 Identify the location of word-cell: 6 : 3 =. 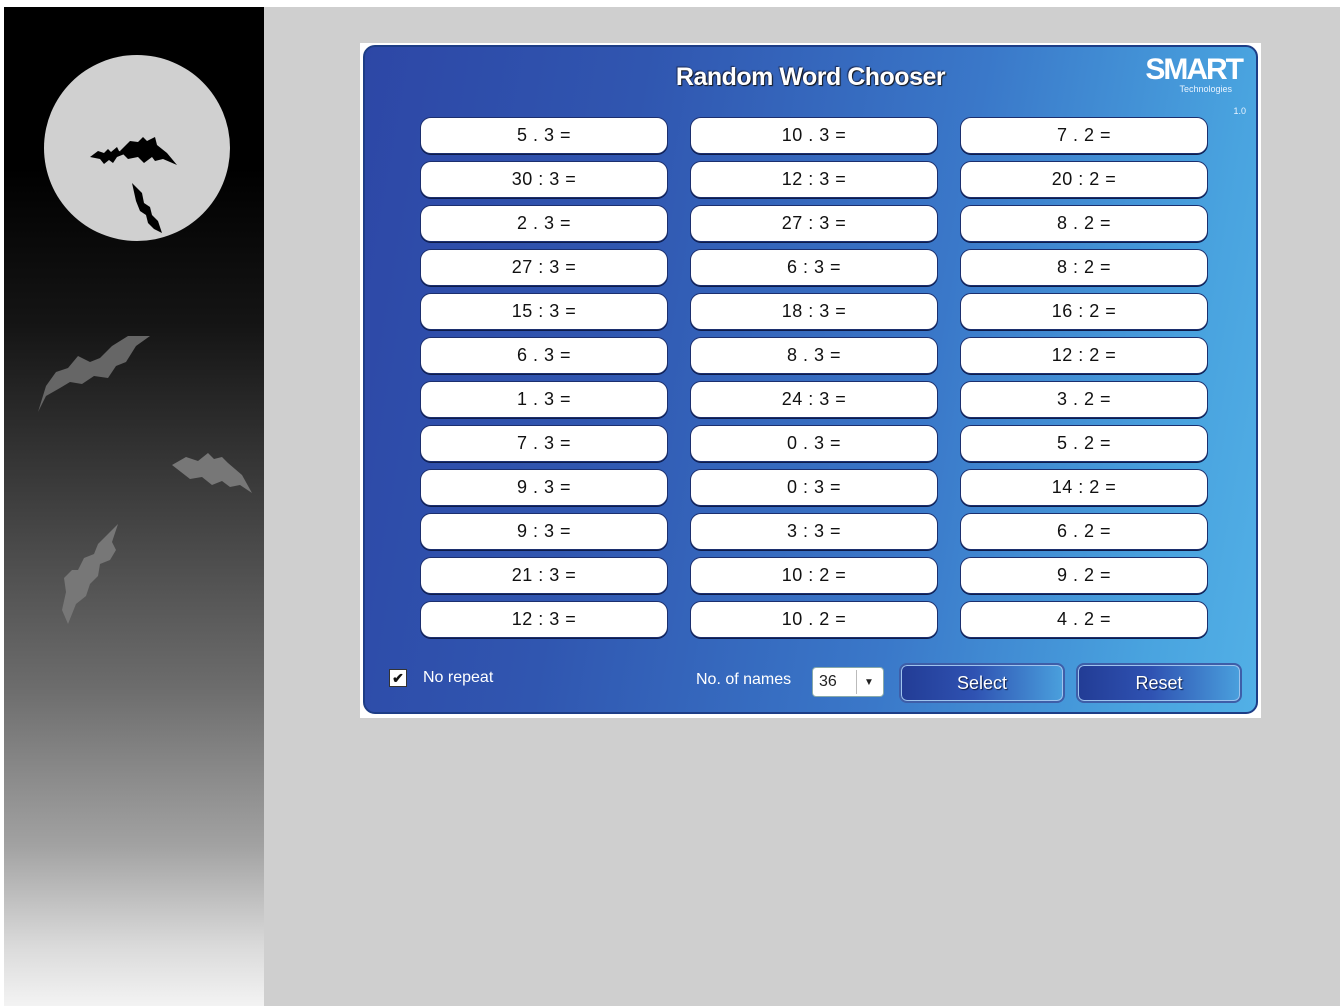
(814, 267).